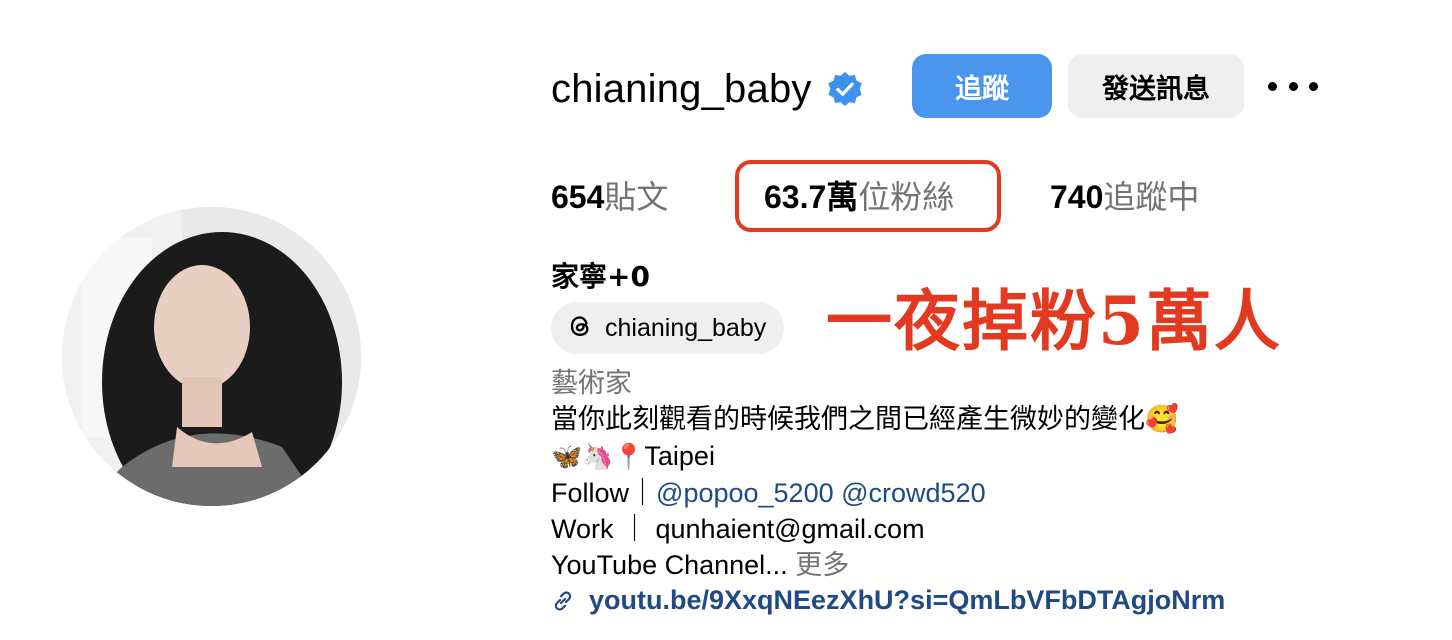  What do you see at coordinates (738, 529) in the screenshot?
I see `bio-work-line: Work ｜ qunhaient@gmail.com` at bounding box center [738, 529].